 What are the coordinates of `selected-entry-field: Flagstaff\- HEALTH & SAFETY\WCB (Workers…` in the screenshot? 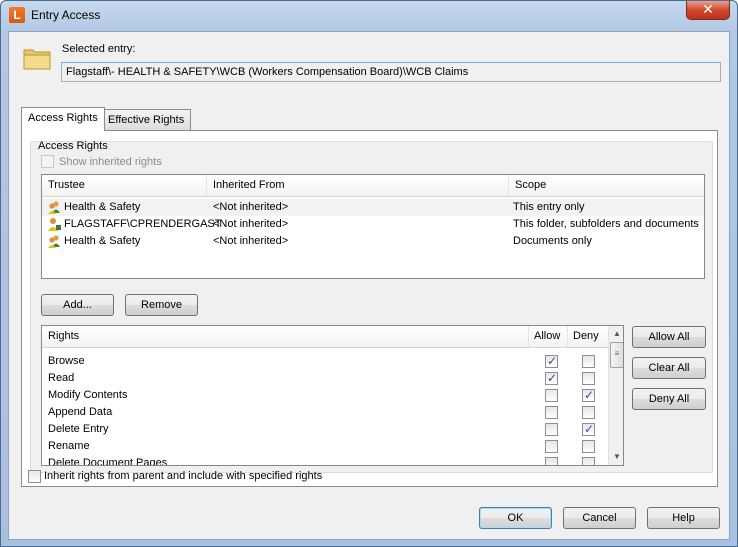 It's located at (391, 72).